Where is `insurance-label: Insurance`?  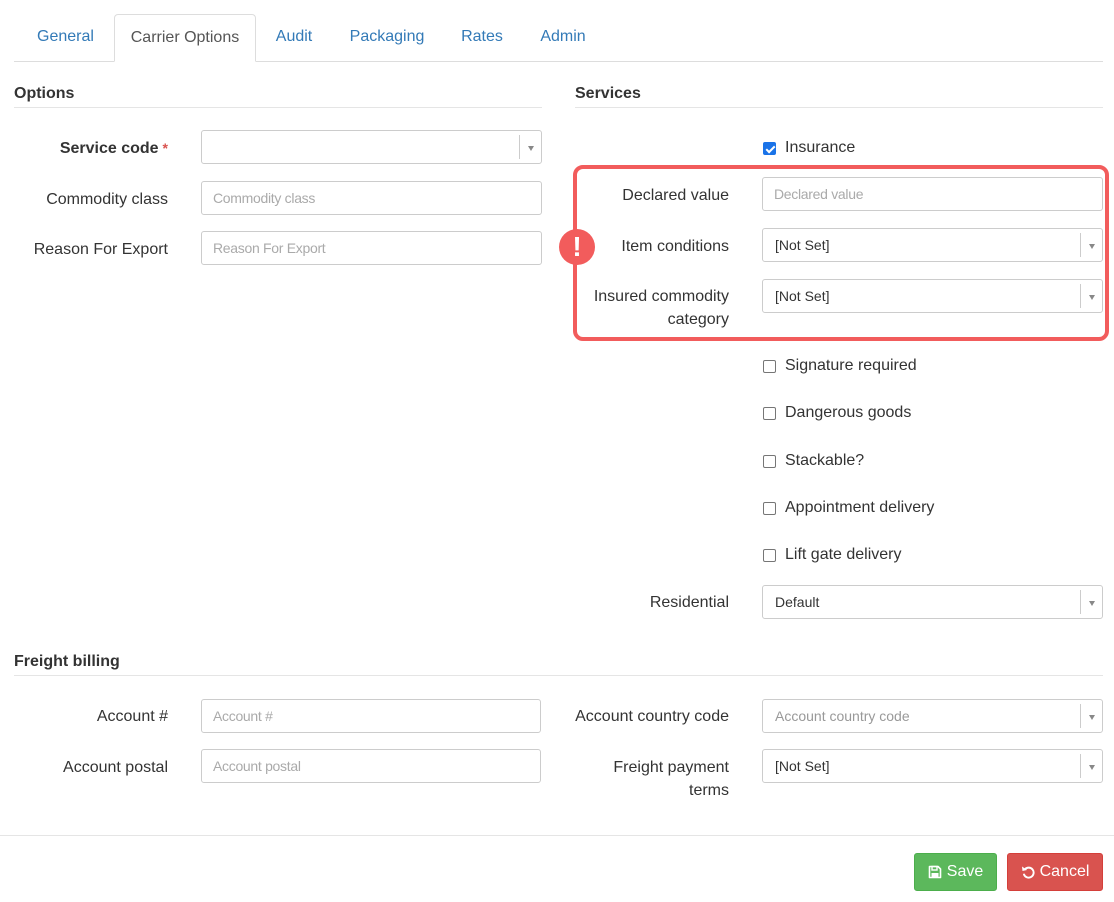
insurance-label: Insurance is located at coordinates (820, 147).